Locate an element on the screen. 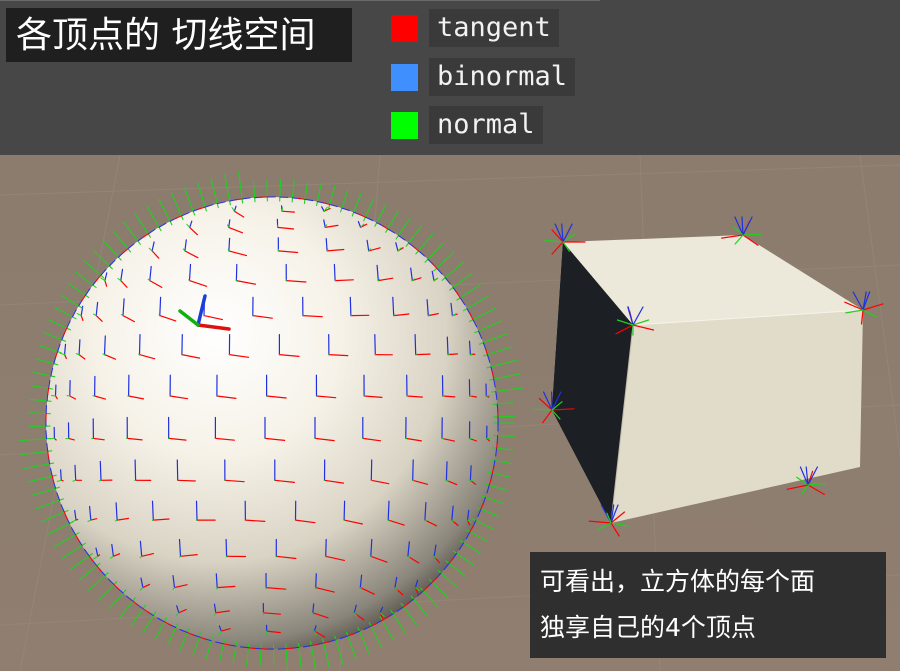  legend-label-tangent: tangent is located at coordinates (494, 28).